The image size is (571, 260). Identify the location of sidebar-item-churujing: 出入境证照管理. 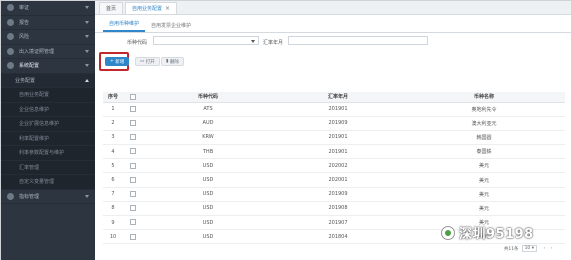
(48, 52).